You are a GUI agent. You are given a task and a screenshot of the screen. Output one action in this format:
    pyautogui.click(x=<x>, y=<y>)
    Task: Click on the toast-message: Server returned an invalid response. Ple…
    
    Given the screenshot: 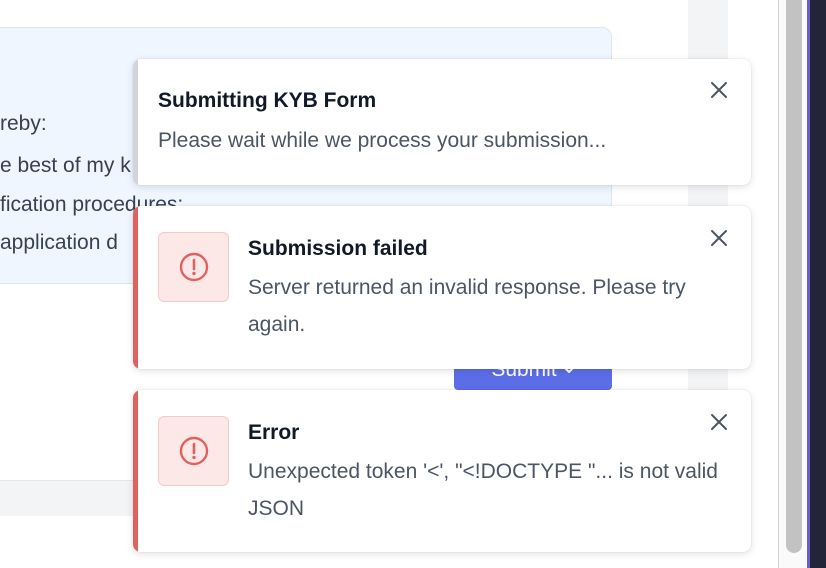 What is the action you would take?
    pyautogui.click(x=467, y=306)
    